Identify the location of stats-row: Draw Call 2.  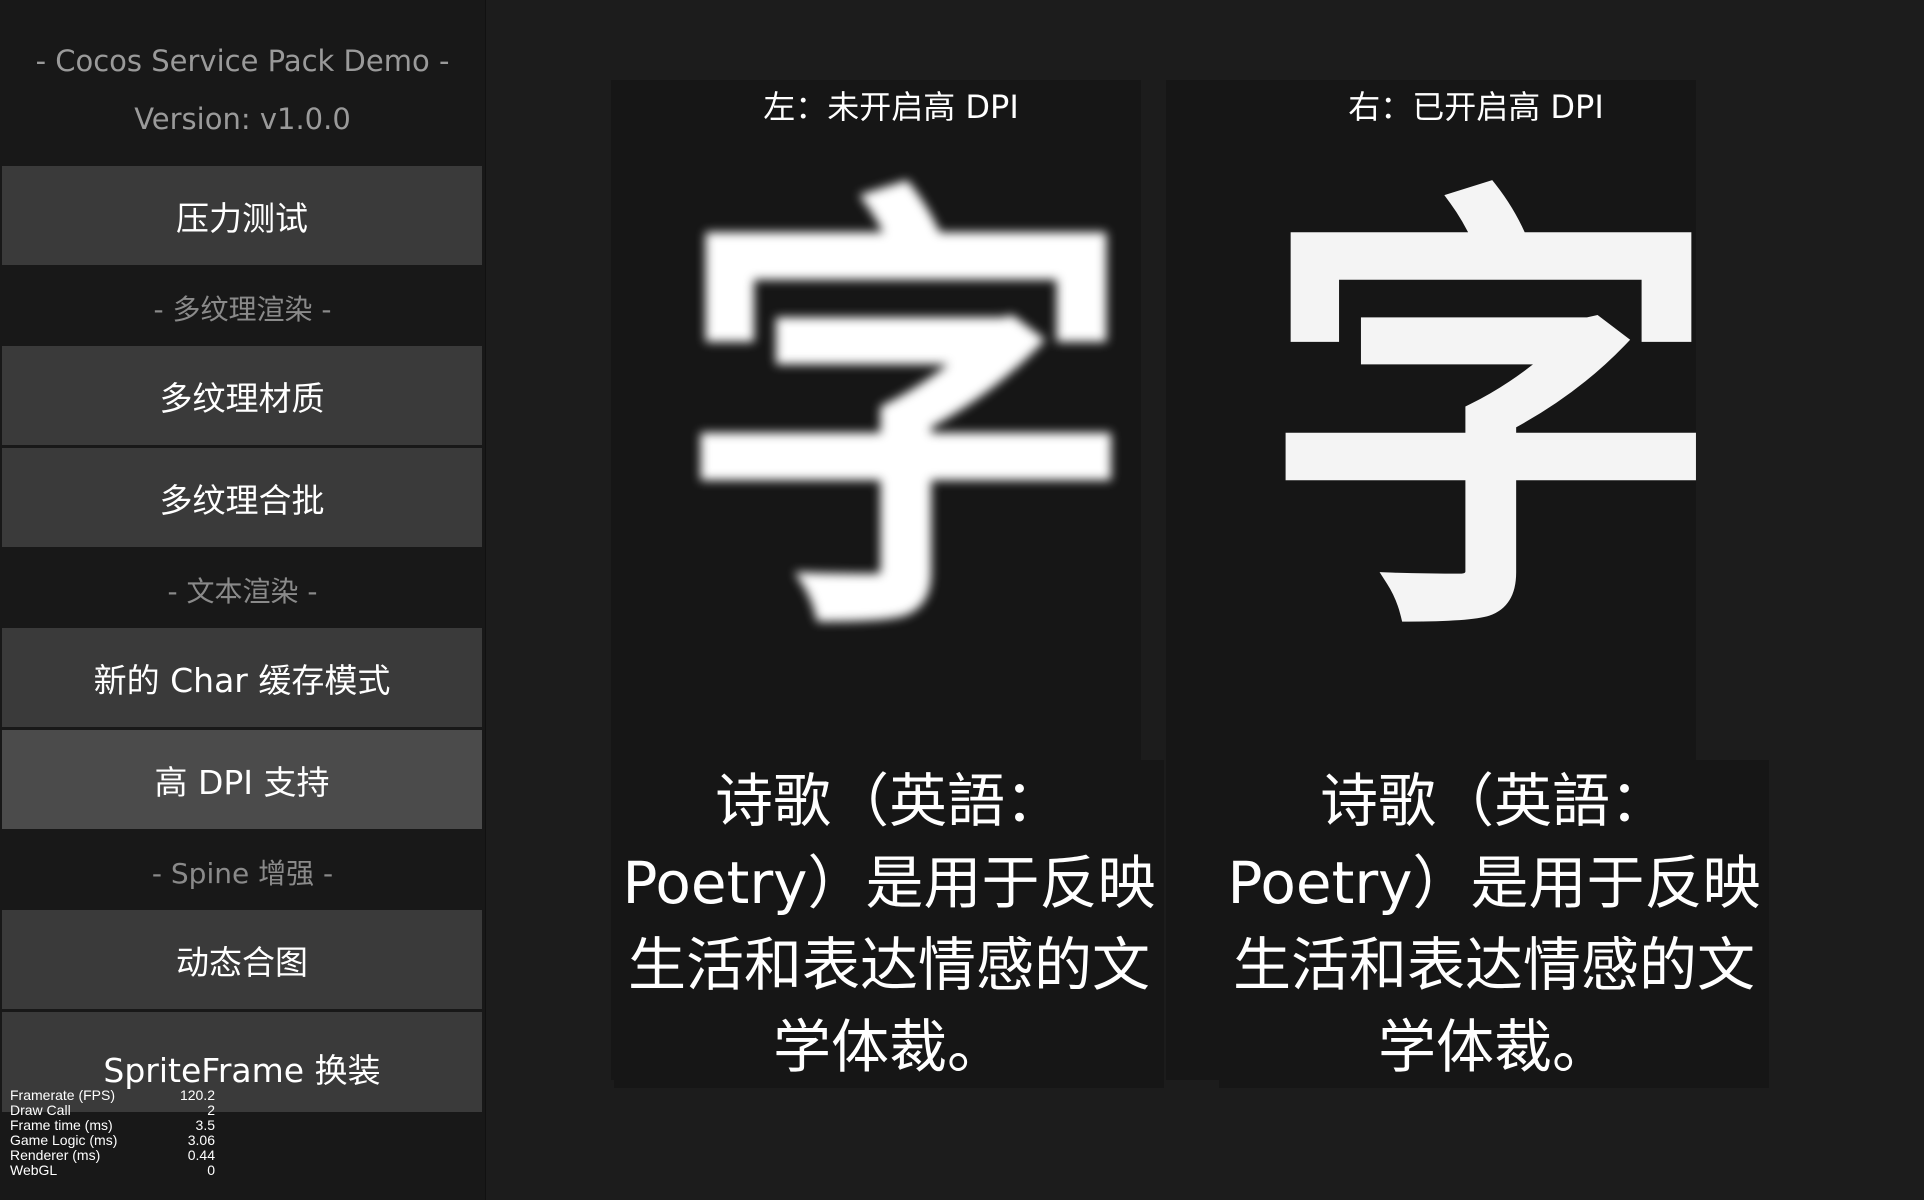
(112, 1110).